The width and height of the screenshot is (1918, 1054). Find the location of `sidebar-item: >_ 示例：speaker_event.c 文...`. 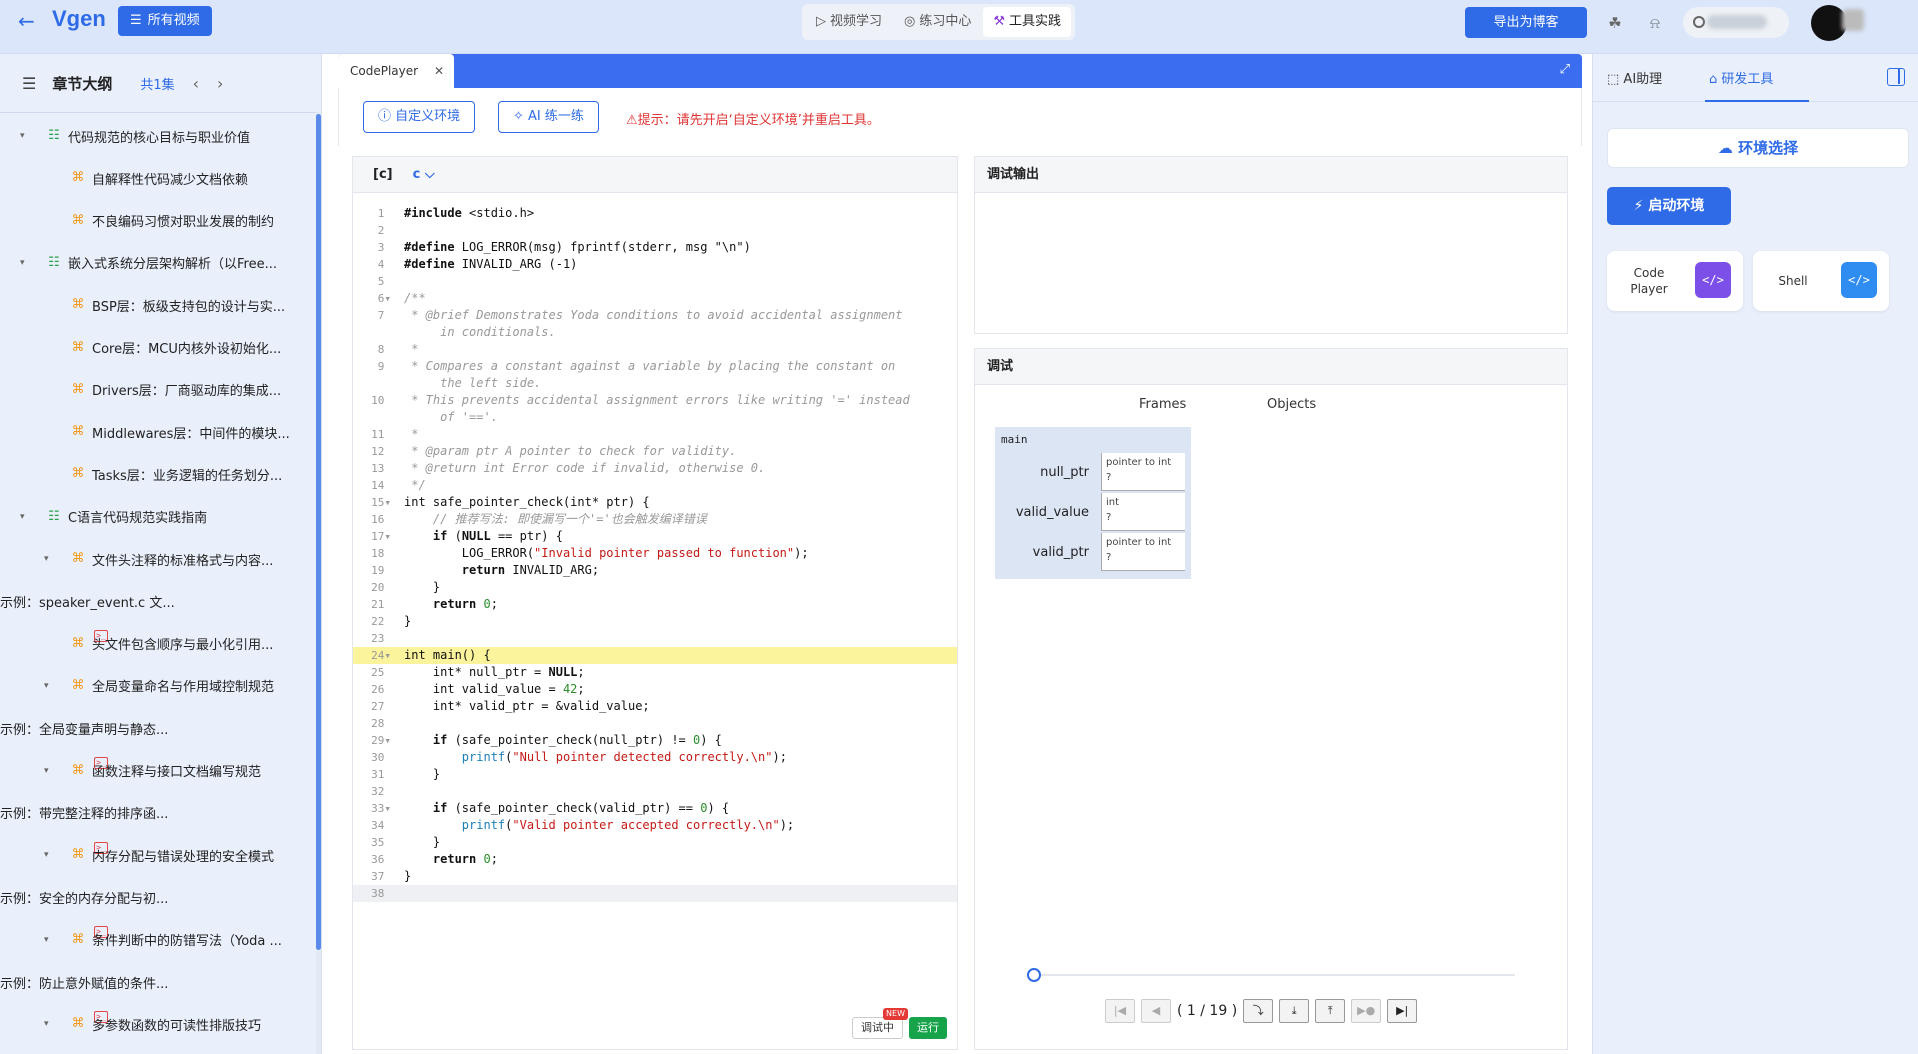

sidebar-item: >_ 示例：speaker_event.c 文... is located at coordinates (158, 612).